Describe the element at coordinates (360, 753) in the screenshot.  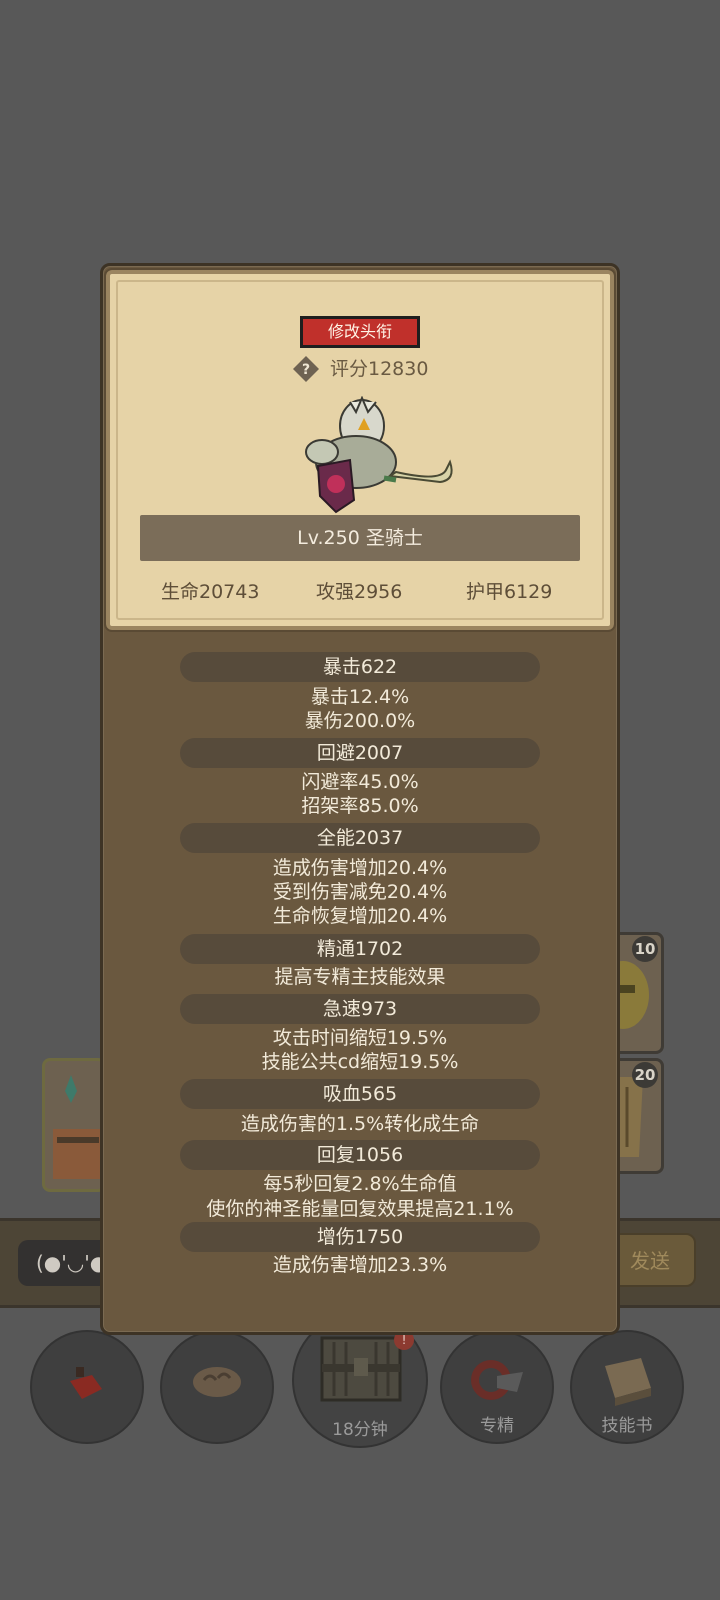
I see `attr-header-dodge: 回避2007` at that location.